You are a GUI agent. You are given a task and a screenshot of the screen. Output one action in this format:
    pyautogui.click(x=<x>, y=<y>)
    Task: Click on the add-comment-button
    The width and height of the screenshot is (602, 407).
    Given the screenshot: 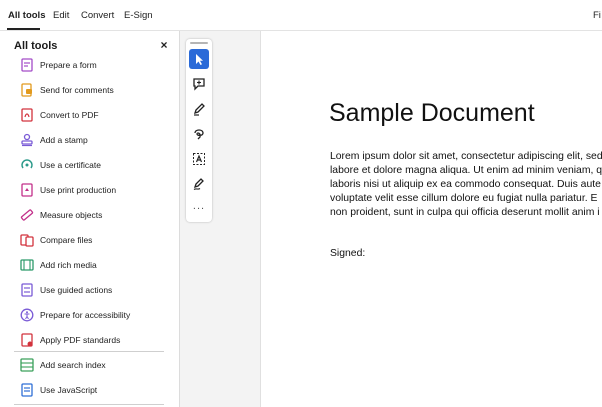 What is the action you would take?
    pyautogui.click(x=199, y=84)
    